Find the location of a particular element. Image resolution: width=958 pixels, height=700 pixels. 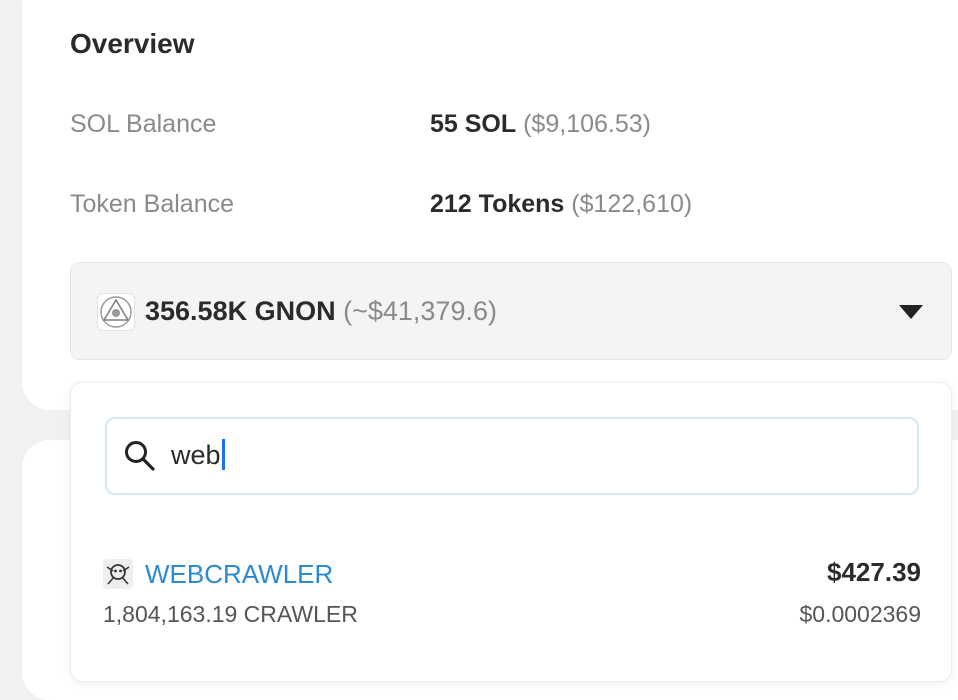

token-search-input: web is located at coordinates (512, 456).